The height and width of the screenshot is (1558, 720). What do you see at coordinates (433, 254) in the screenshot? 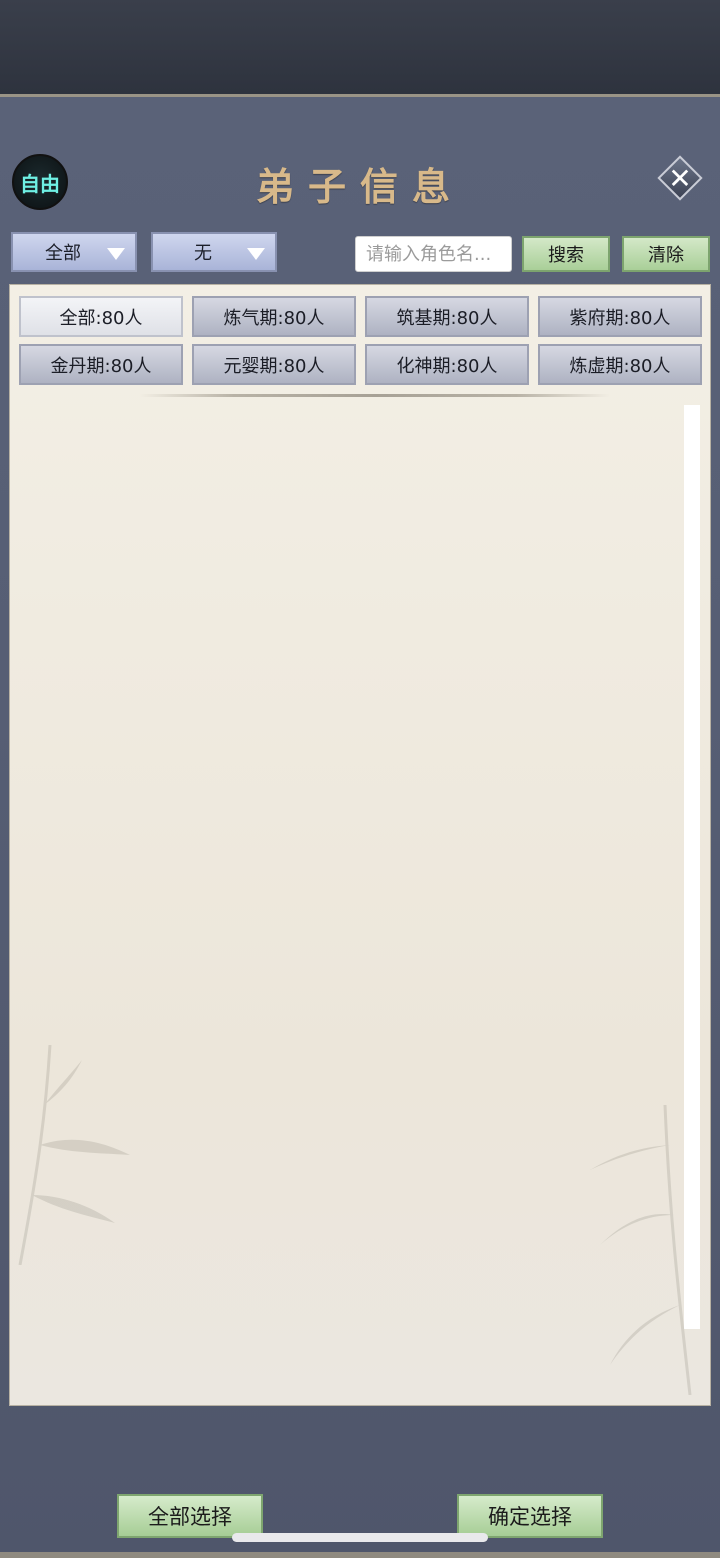
I see `search-input` at bounding box center [433, 254].